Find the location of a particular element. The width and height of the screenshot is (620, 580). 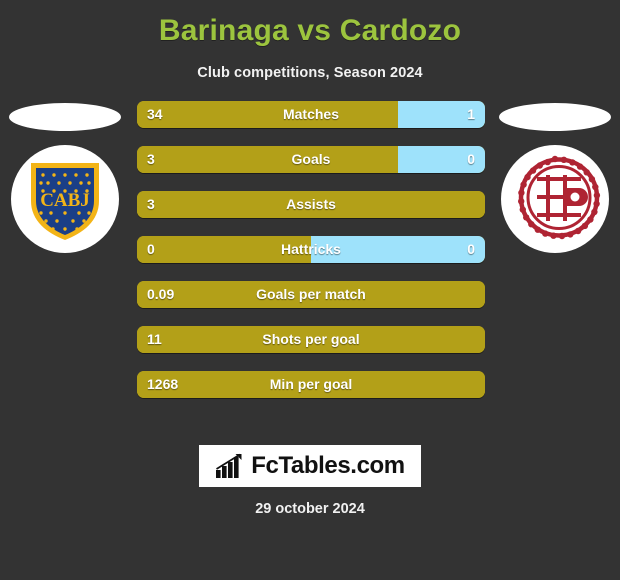

stat-label: Matches is located at coordinates (311, 114).